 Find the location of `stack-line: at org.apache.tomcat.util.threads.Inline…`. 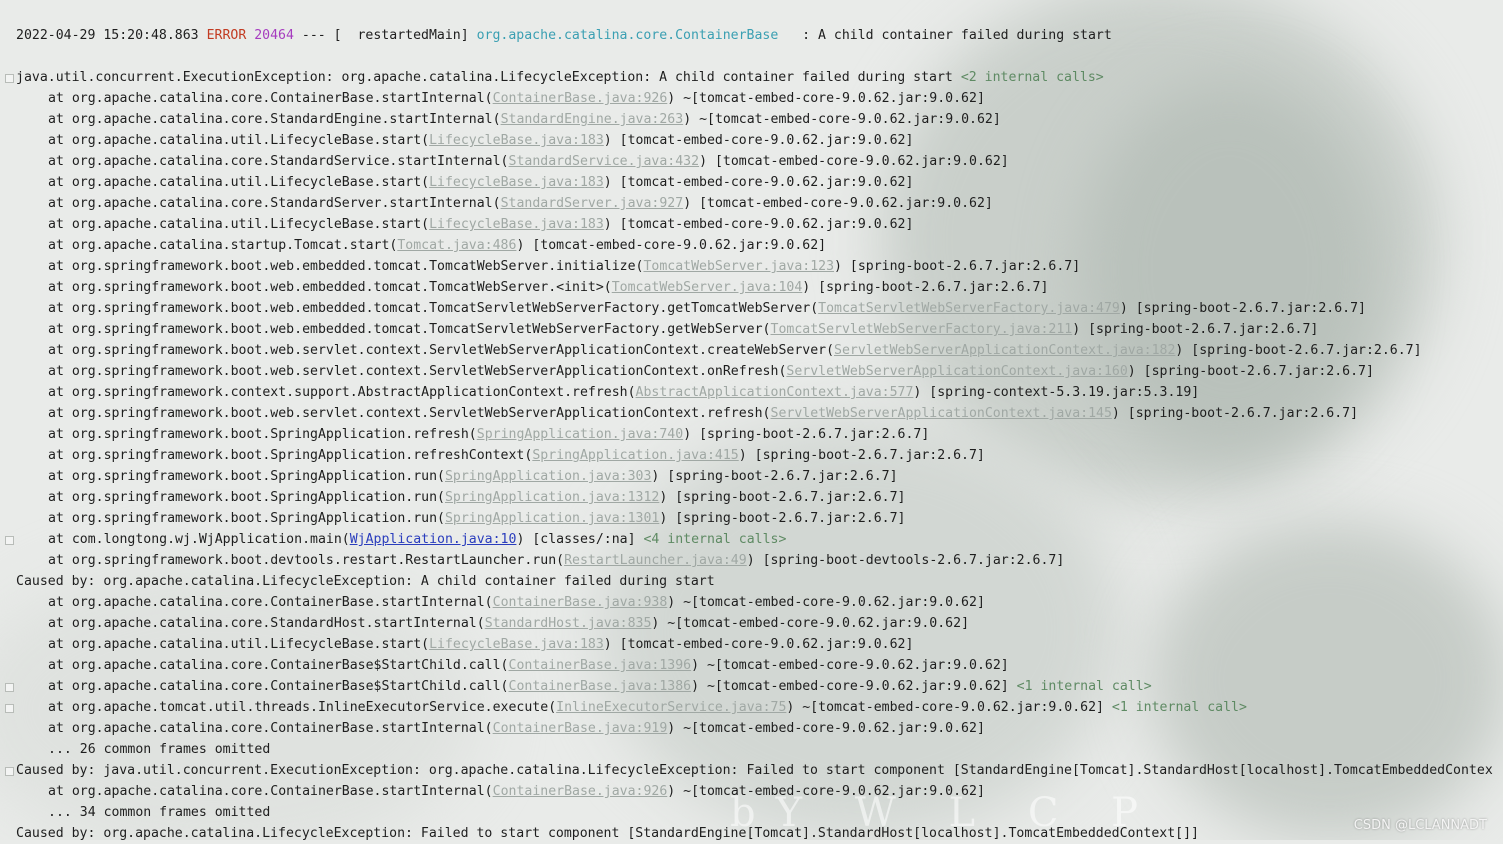

stack-line: at org.apache.tomcat.util.threads.Inline… is located at coordinates (631, 707).